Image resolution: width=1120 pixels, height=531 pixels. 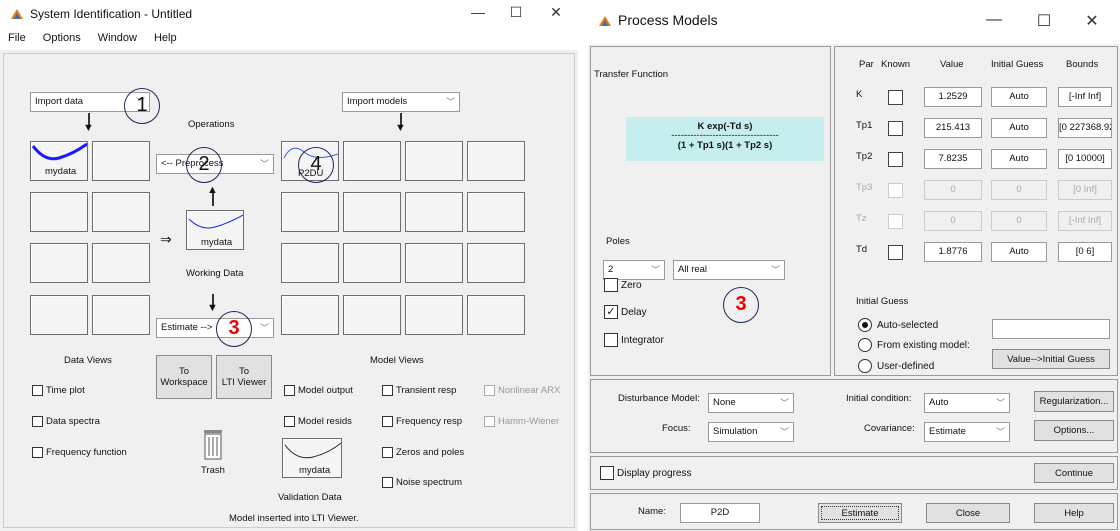 What do you see at coordinates (1074, 473) in the screenshot?
I see `continue-button: Continue` at bounding box center [1074, 473].